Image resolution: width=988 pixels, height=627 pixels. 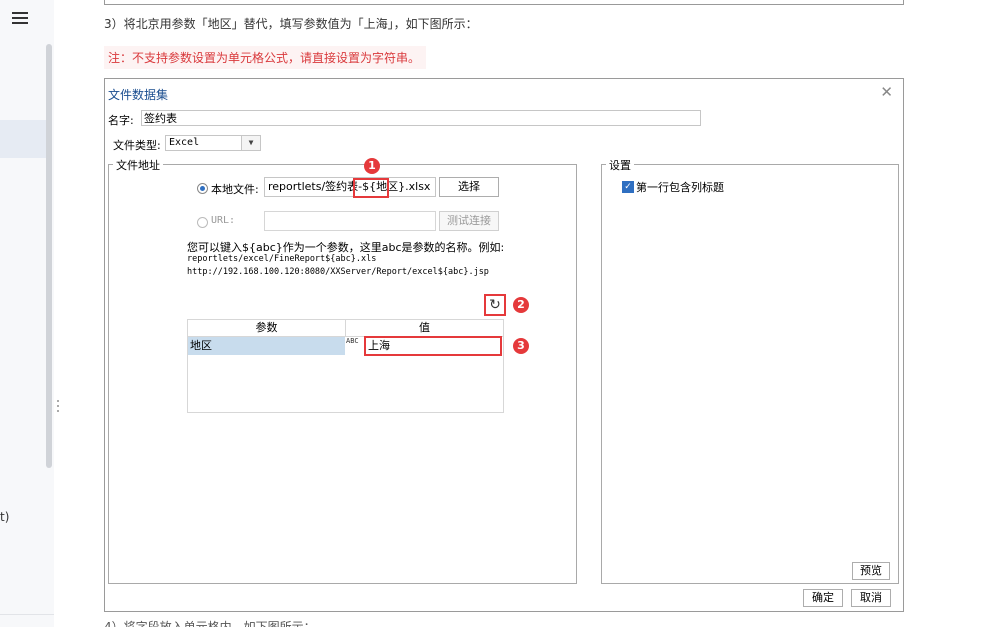 What do you see at coordinates (235, 189) in the screenshot?
I see `local-file-label: 本地文件:` at bounding box center [235, 189].